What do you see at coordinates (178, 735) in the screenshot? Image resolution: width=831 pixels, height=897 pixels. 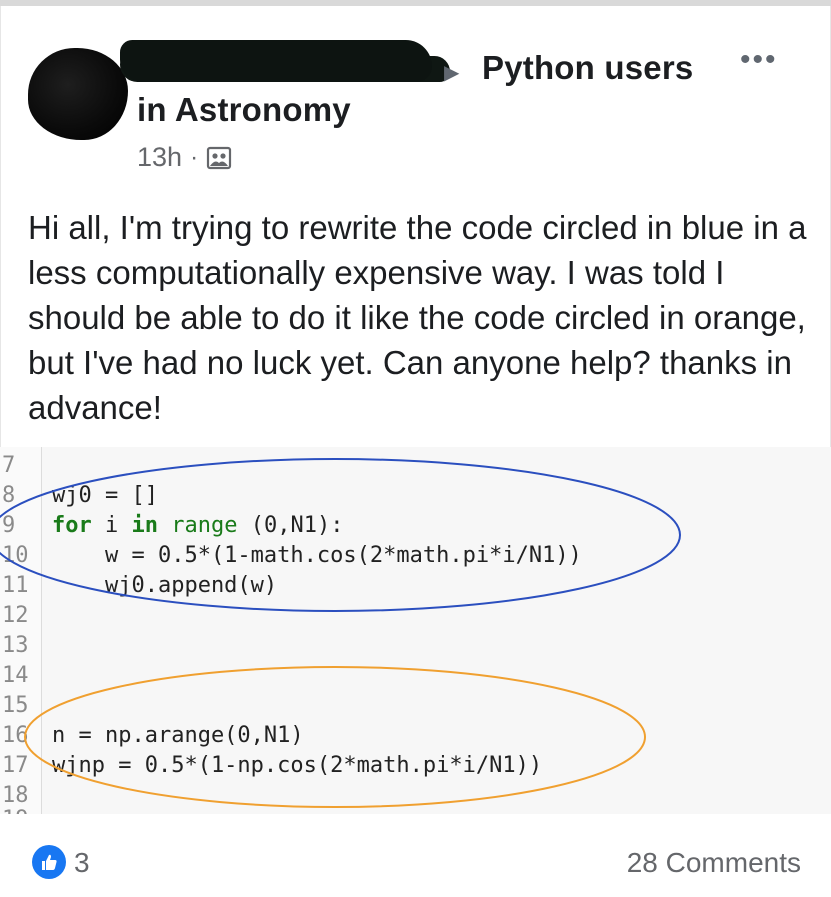 I see `code-line-16: n = np.arange(0,N1)` at bounding box center [178, 735].